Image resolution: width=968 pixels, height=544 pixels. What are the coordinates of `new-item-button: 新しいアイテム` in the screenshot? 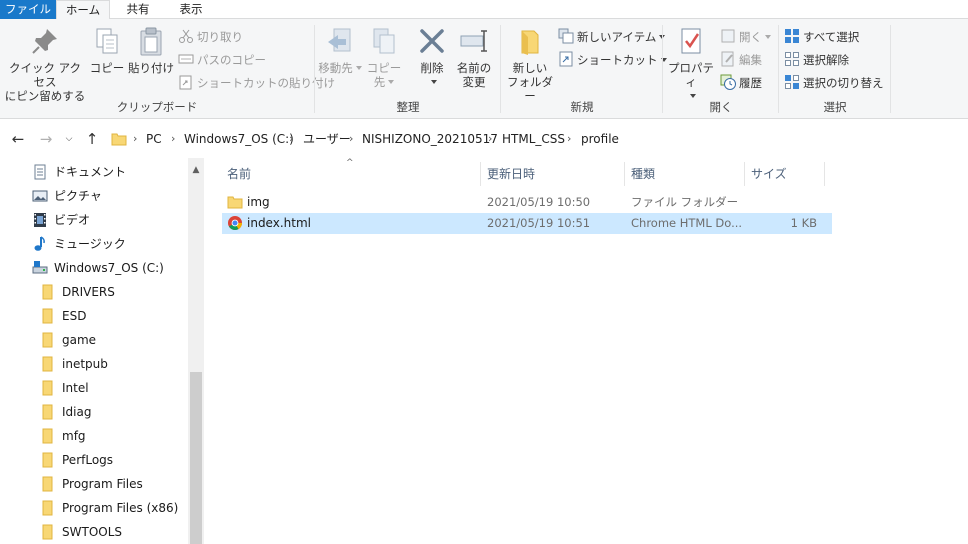 It's located at (612, 37).